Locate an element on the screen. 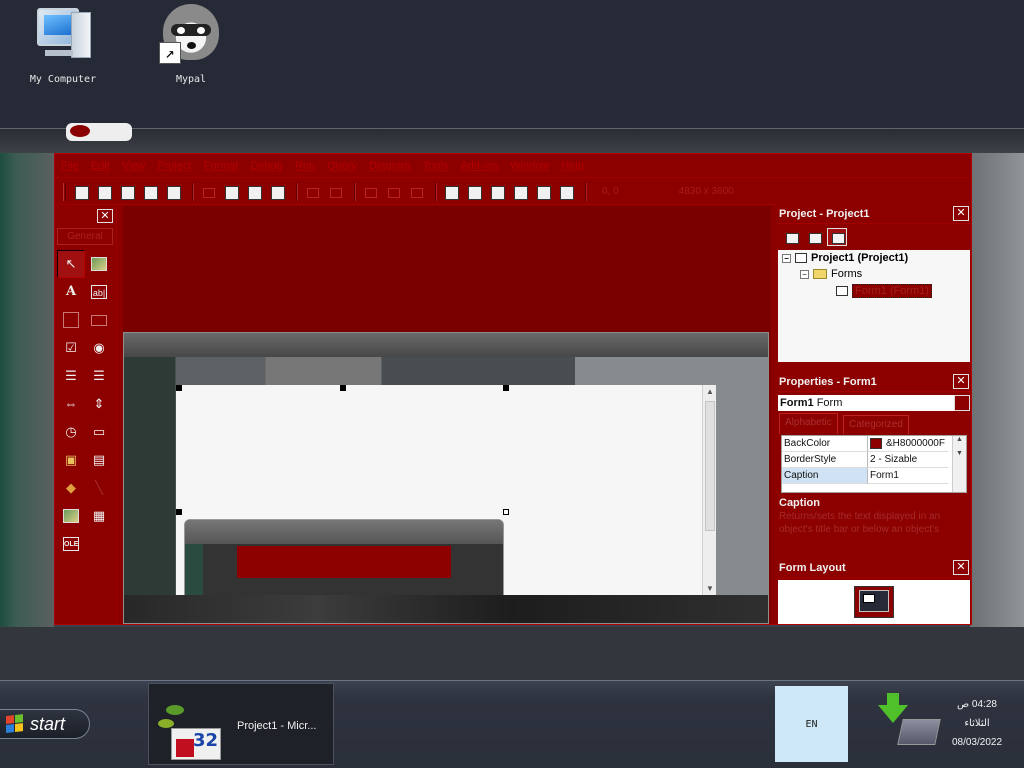 The height and width of the screenshot is (768, 1024). save-project-icon is located at coordinates (173, 192).